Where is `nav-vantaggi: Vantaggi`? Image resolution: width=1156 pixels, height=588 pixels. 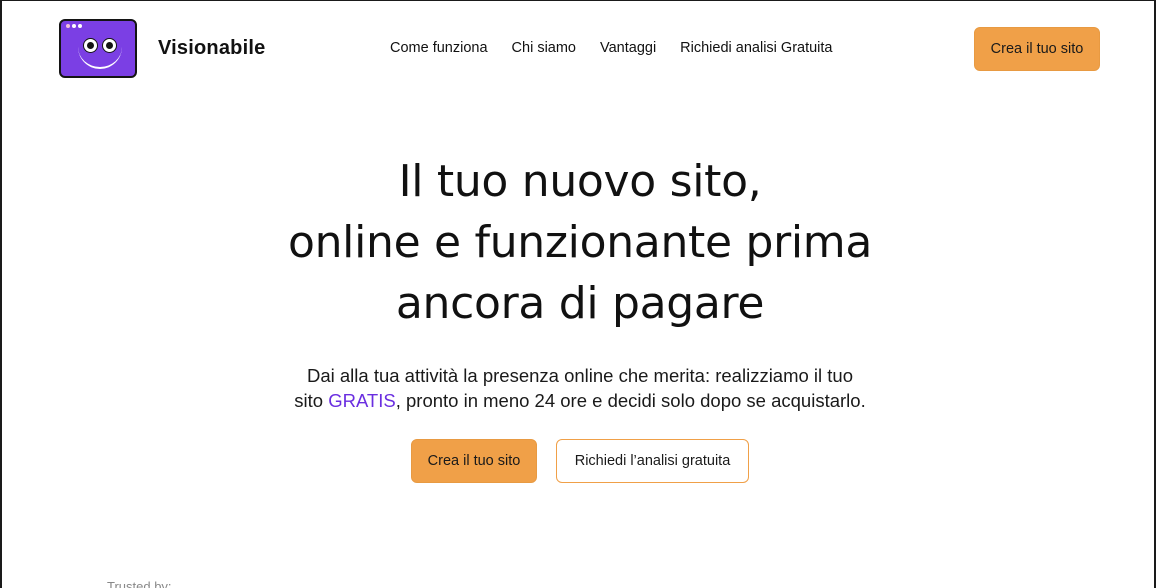
nav-vantaggi: Vantaggi is located at coordinates (628, 48).